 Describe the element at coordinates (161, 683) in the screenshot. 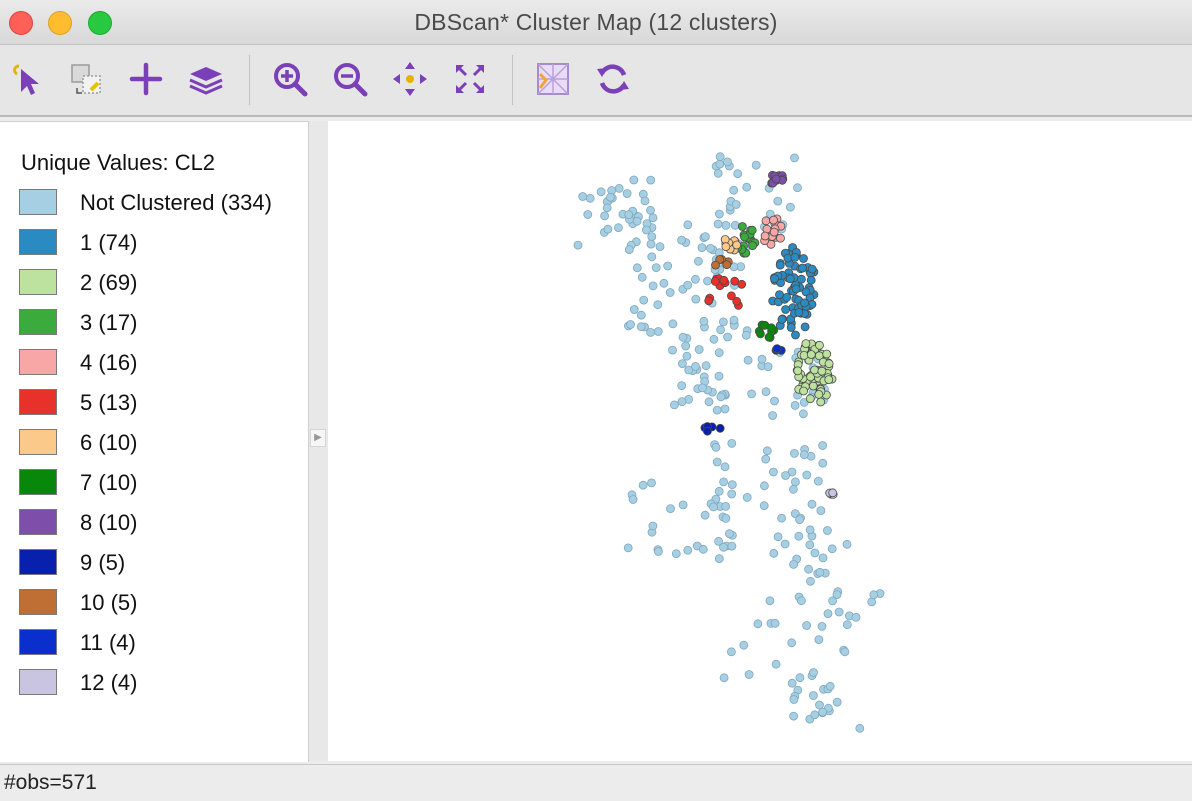

I see `legend-item: 12 (4)` at that location.